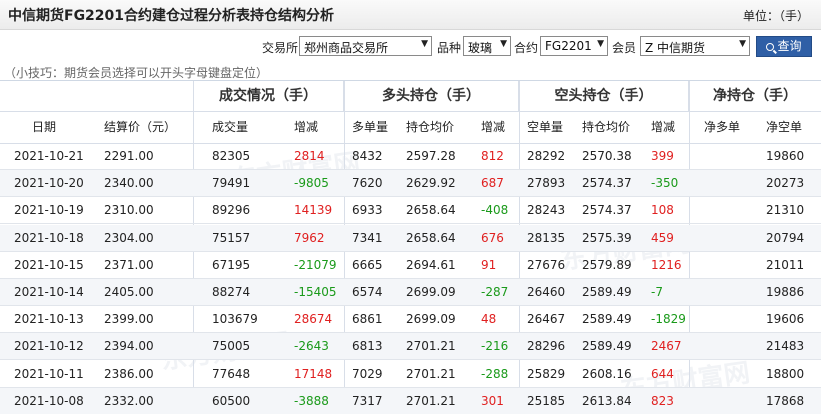  What do you see at coordinates (367, 400) in the screenshot?
I see `table-cell: 7317` at bounding box center [367, 400].